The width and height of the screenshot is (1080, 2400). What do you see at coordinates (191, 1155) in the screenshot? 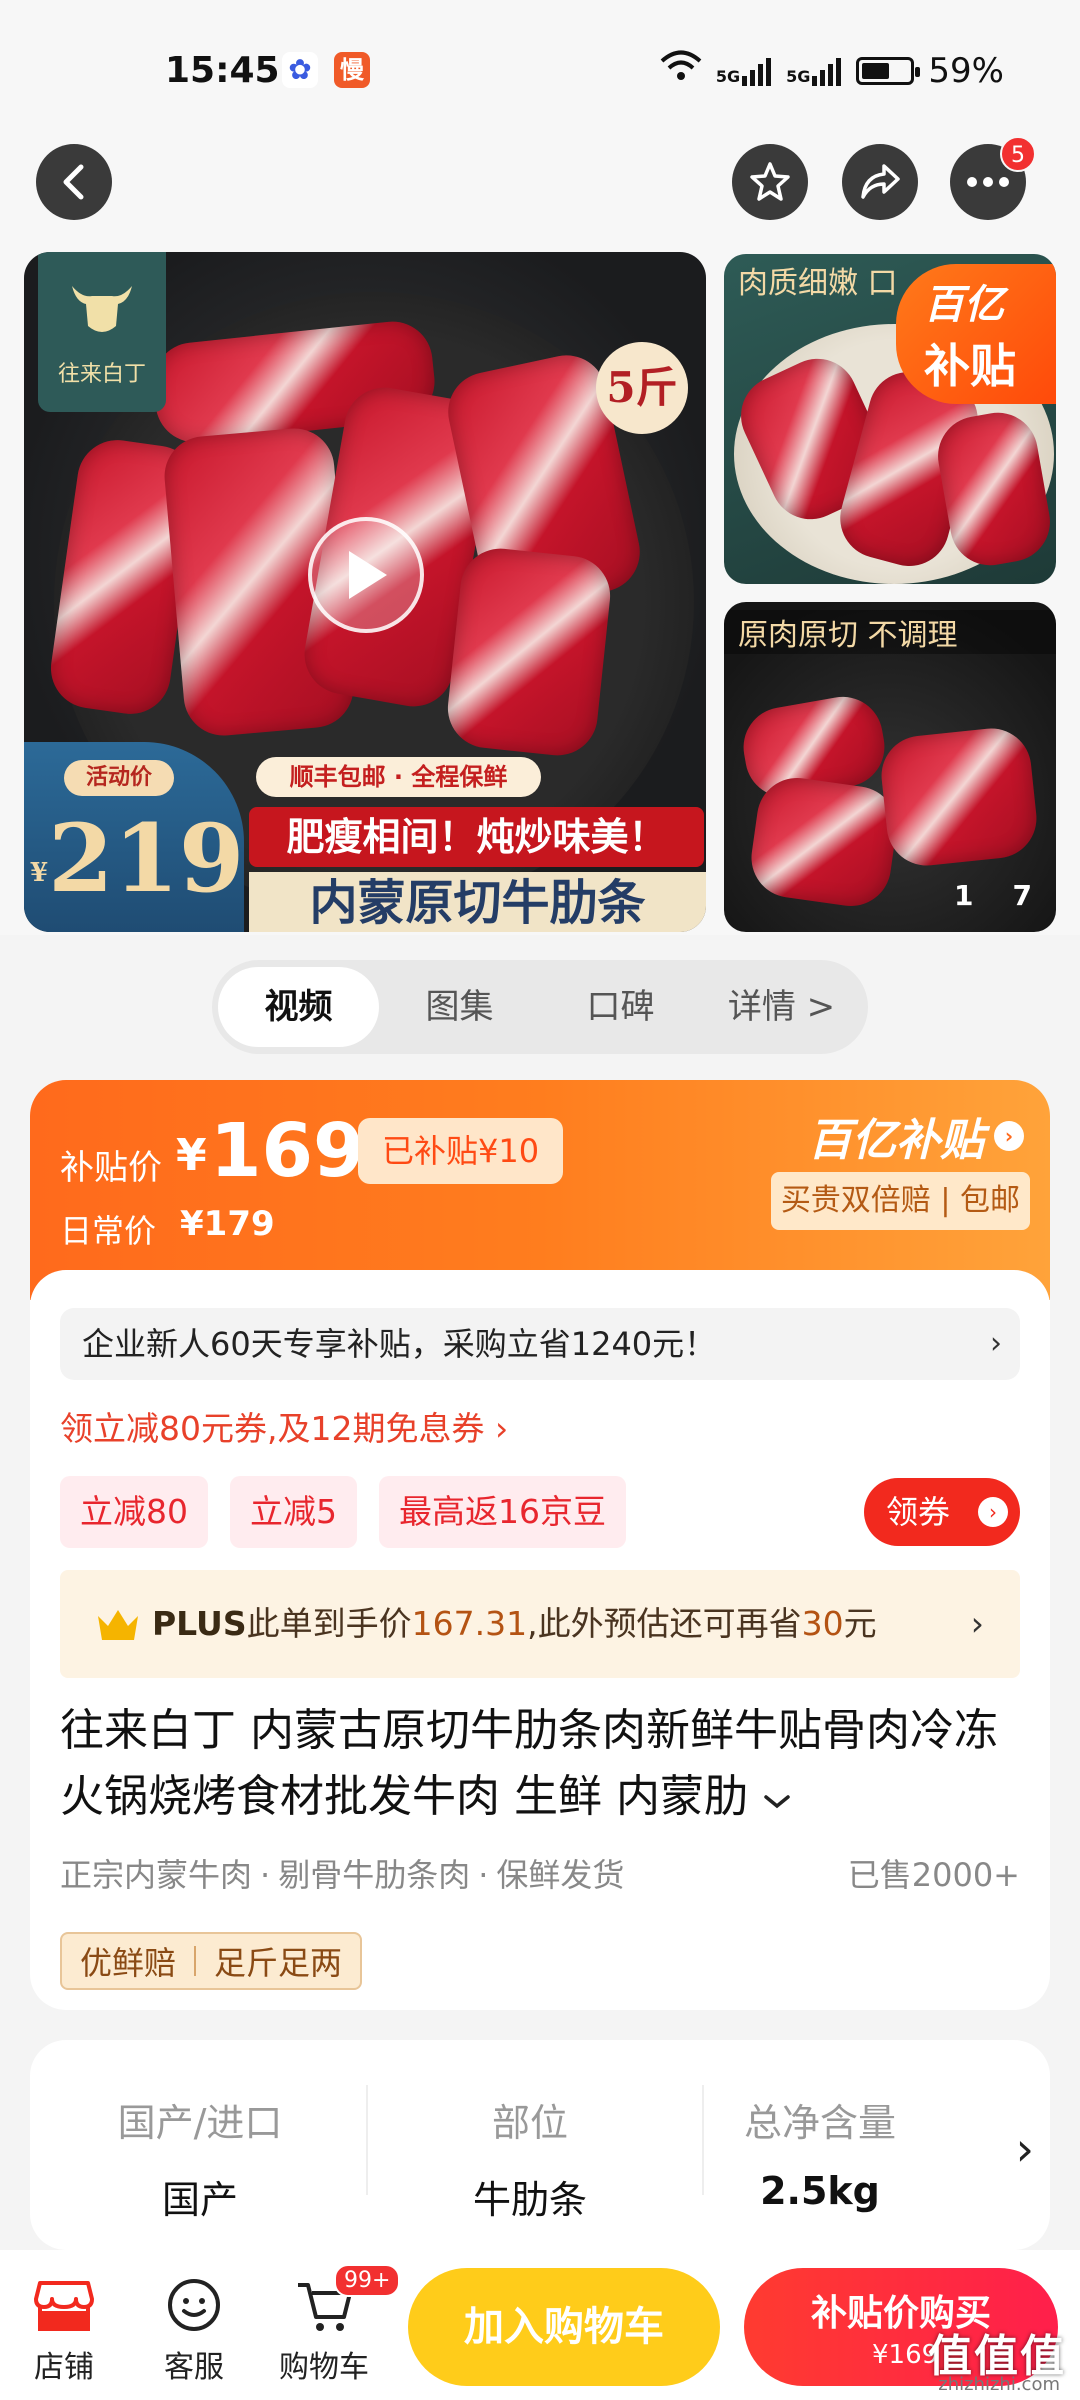
I see `currency-symbol: ¥` at bounding box center [191, 1155].